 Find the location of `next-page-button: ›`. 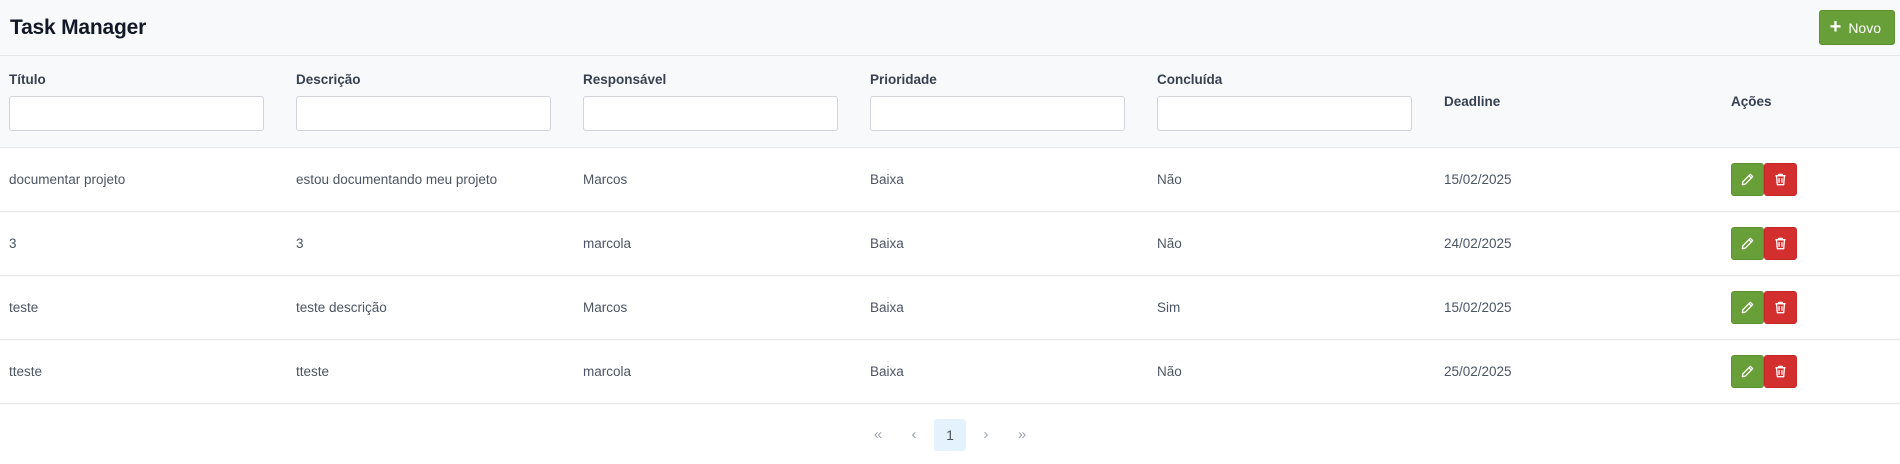

next-page-button: › is located at coordinates (986, 435).